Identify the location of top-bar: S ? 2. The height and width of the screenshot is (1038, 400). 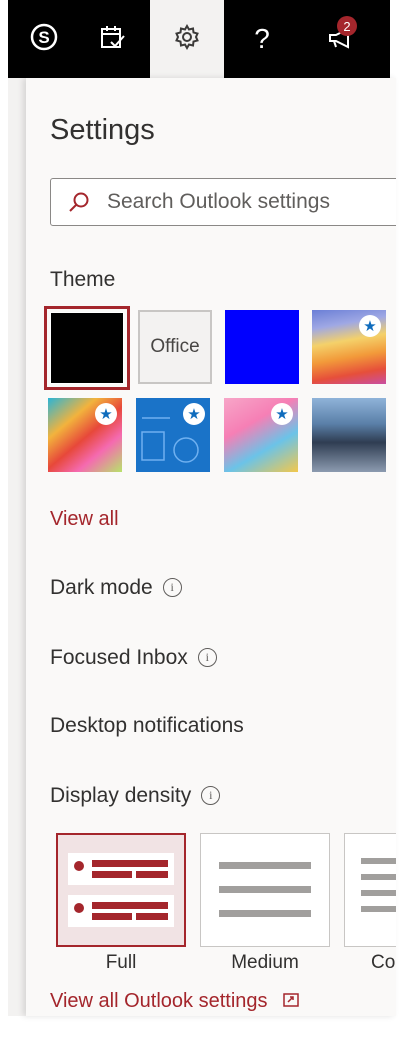
(199, 39).